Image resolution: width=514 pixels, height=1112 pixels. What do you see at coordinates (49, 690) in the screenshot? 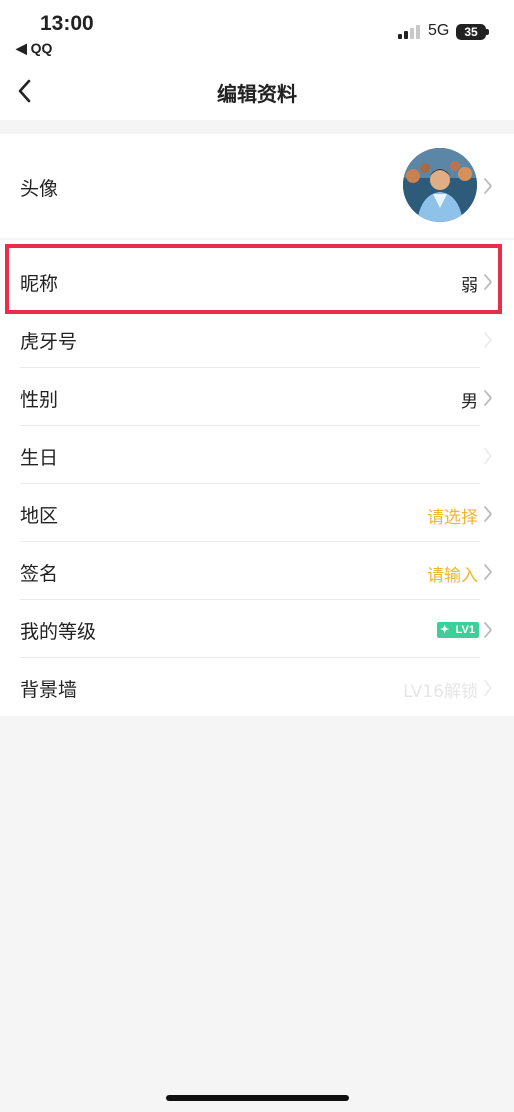
I see `background-wall-label: 背景墙` at bounding box center [49, 690].